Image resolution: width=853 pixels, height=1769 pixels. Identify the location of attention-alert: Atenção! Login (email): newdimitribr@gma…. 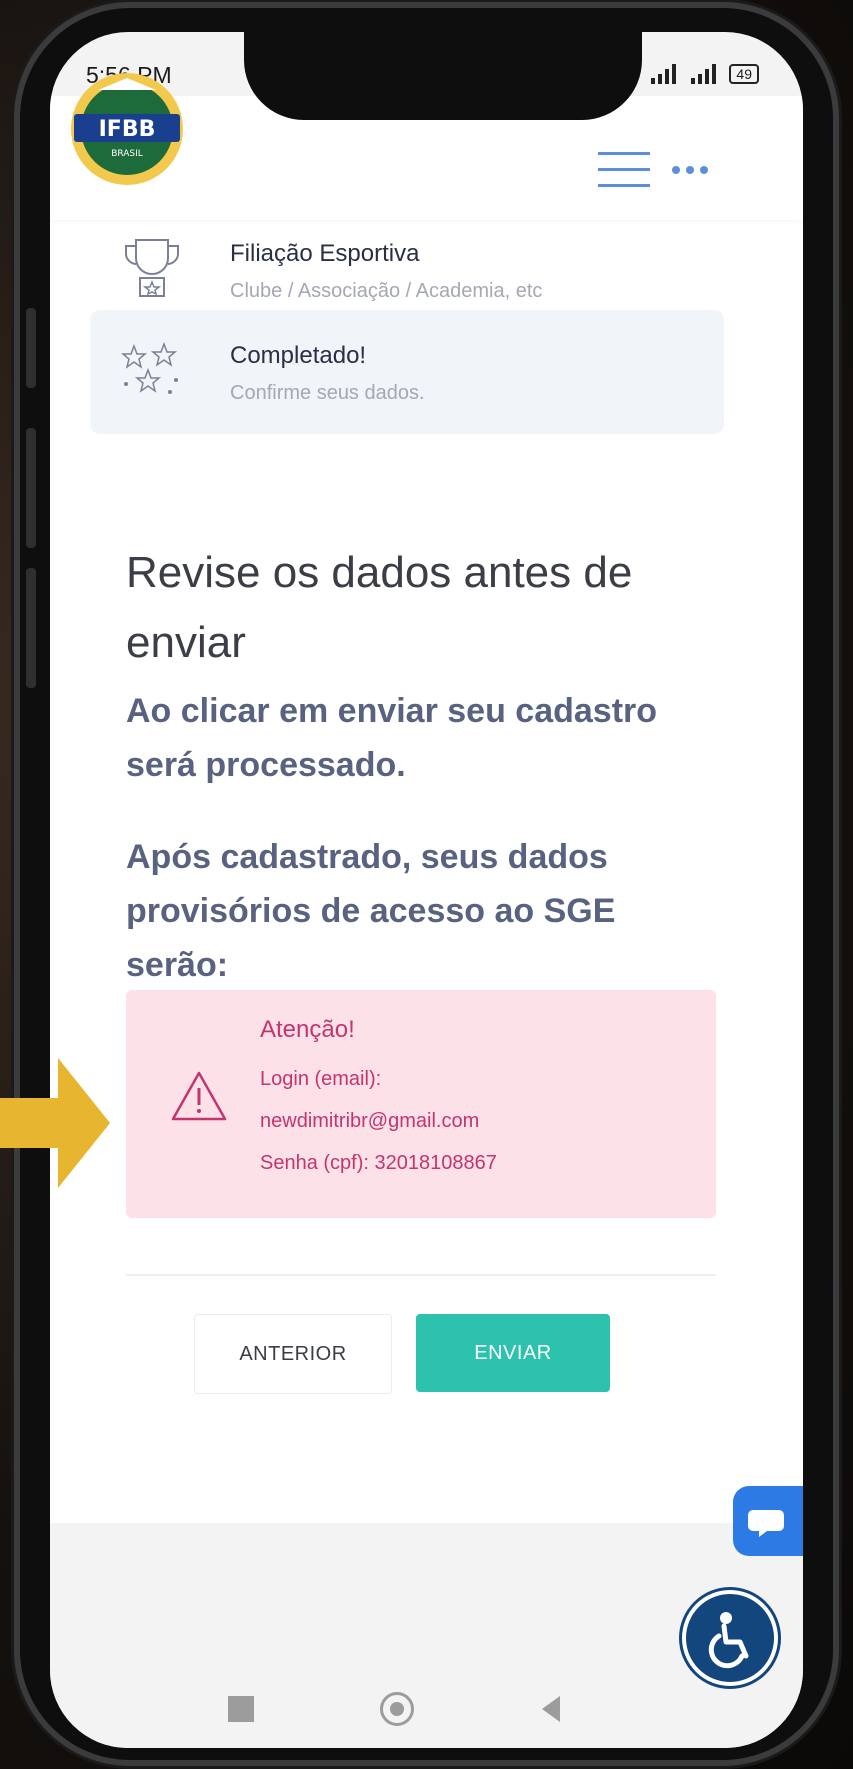
(421, 1104).